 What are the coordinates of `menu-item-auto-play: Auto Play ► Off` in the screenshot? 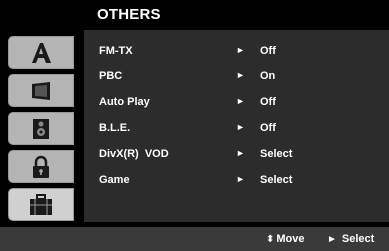 It's located at (236, 103).